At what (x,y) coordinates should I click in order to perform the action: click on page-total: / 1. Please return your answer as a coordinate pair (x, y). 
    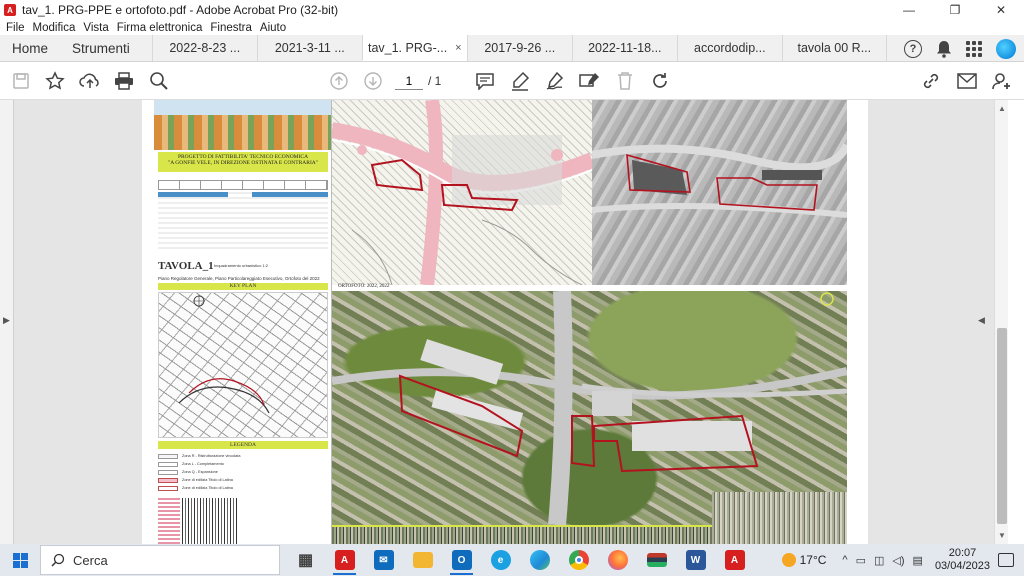
    Looking at the image, I should click on (435, 81).